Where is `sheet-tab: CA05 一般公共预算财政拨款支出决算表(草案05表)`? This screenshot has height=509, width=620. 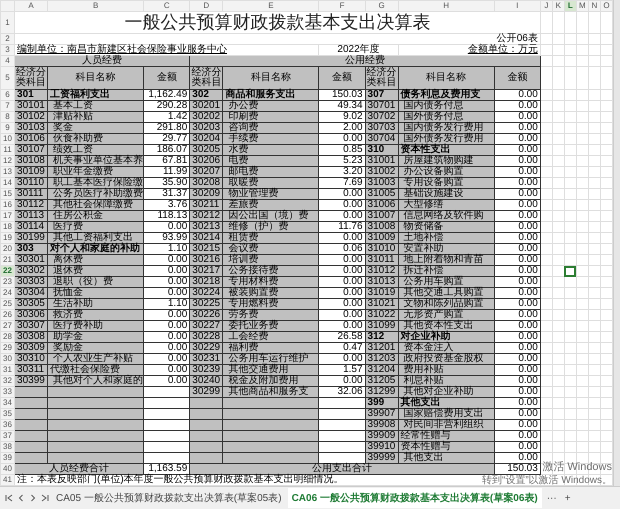 sheet-tab: CA05 一般公共预算财政拨款支出决算表(草案05表) is located at coordinates (169, 498).